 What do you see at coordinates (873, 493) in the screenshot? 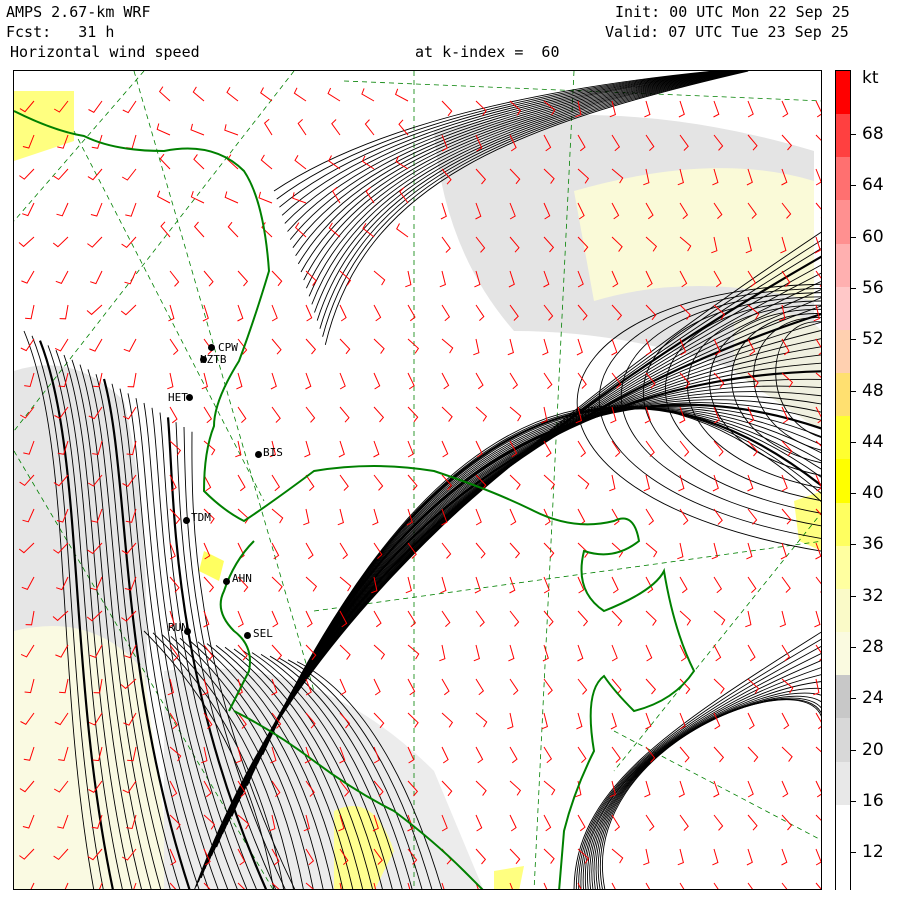
I see `colorbar-label: 40` at bounding box center [873, 493].